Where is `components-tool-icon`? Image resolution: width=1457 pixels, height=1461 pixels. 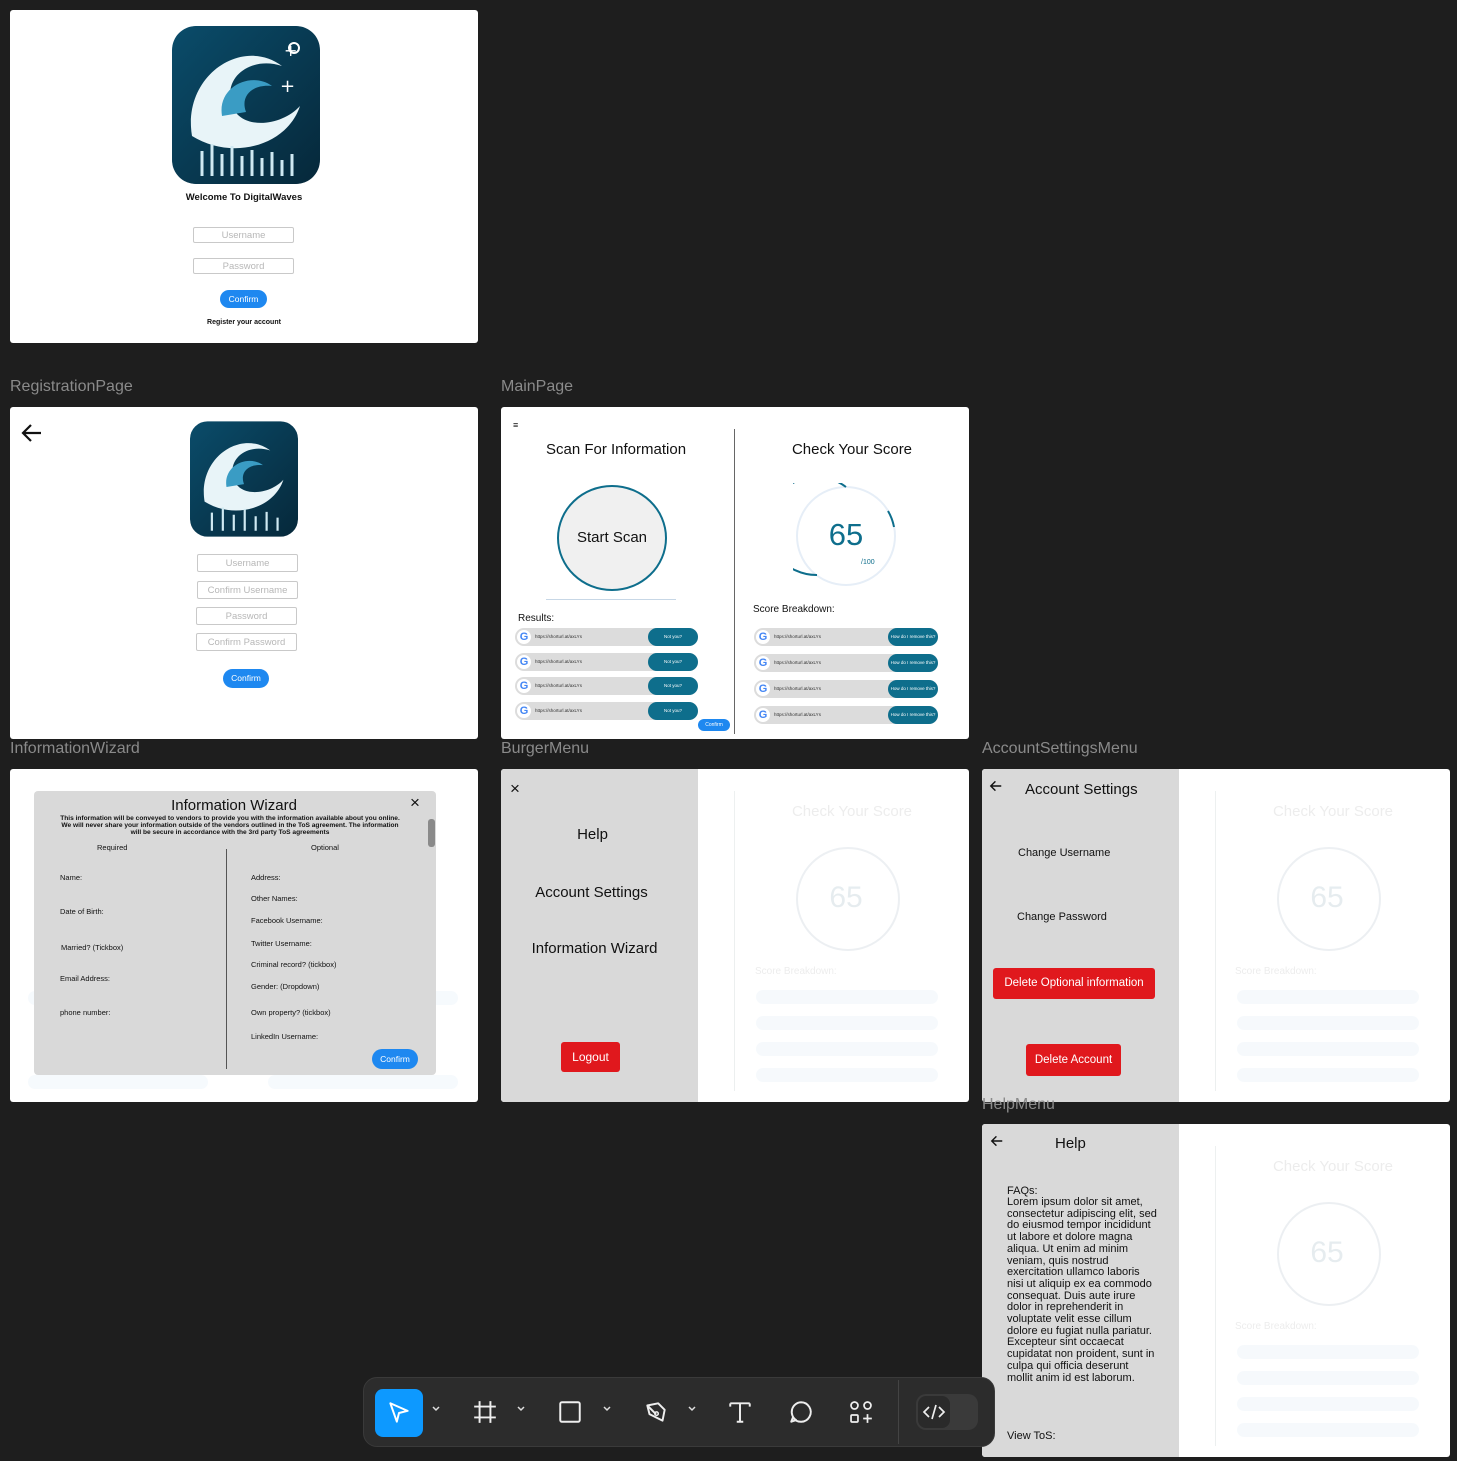
components-tool-icon is located at coordinates (861, 1412).